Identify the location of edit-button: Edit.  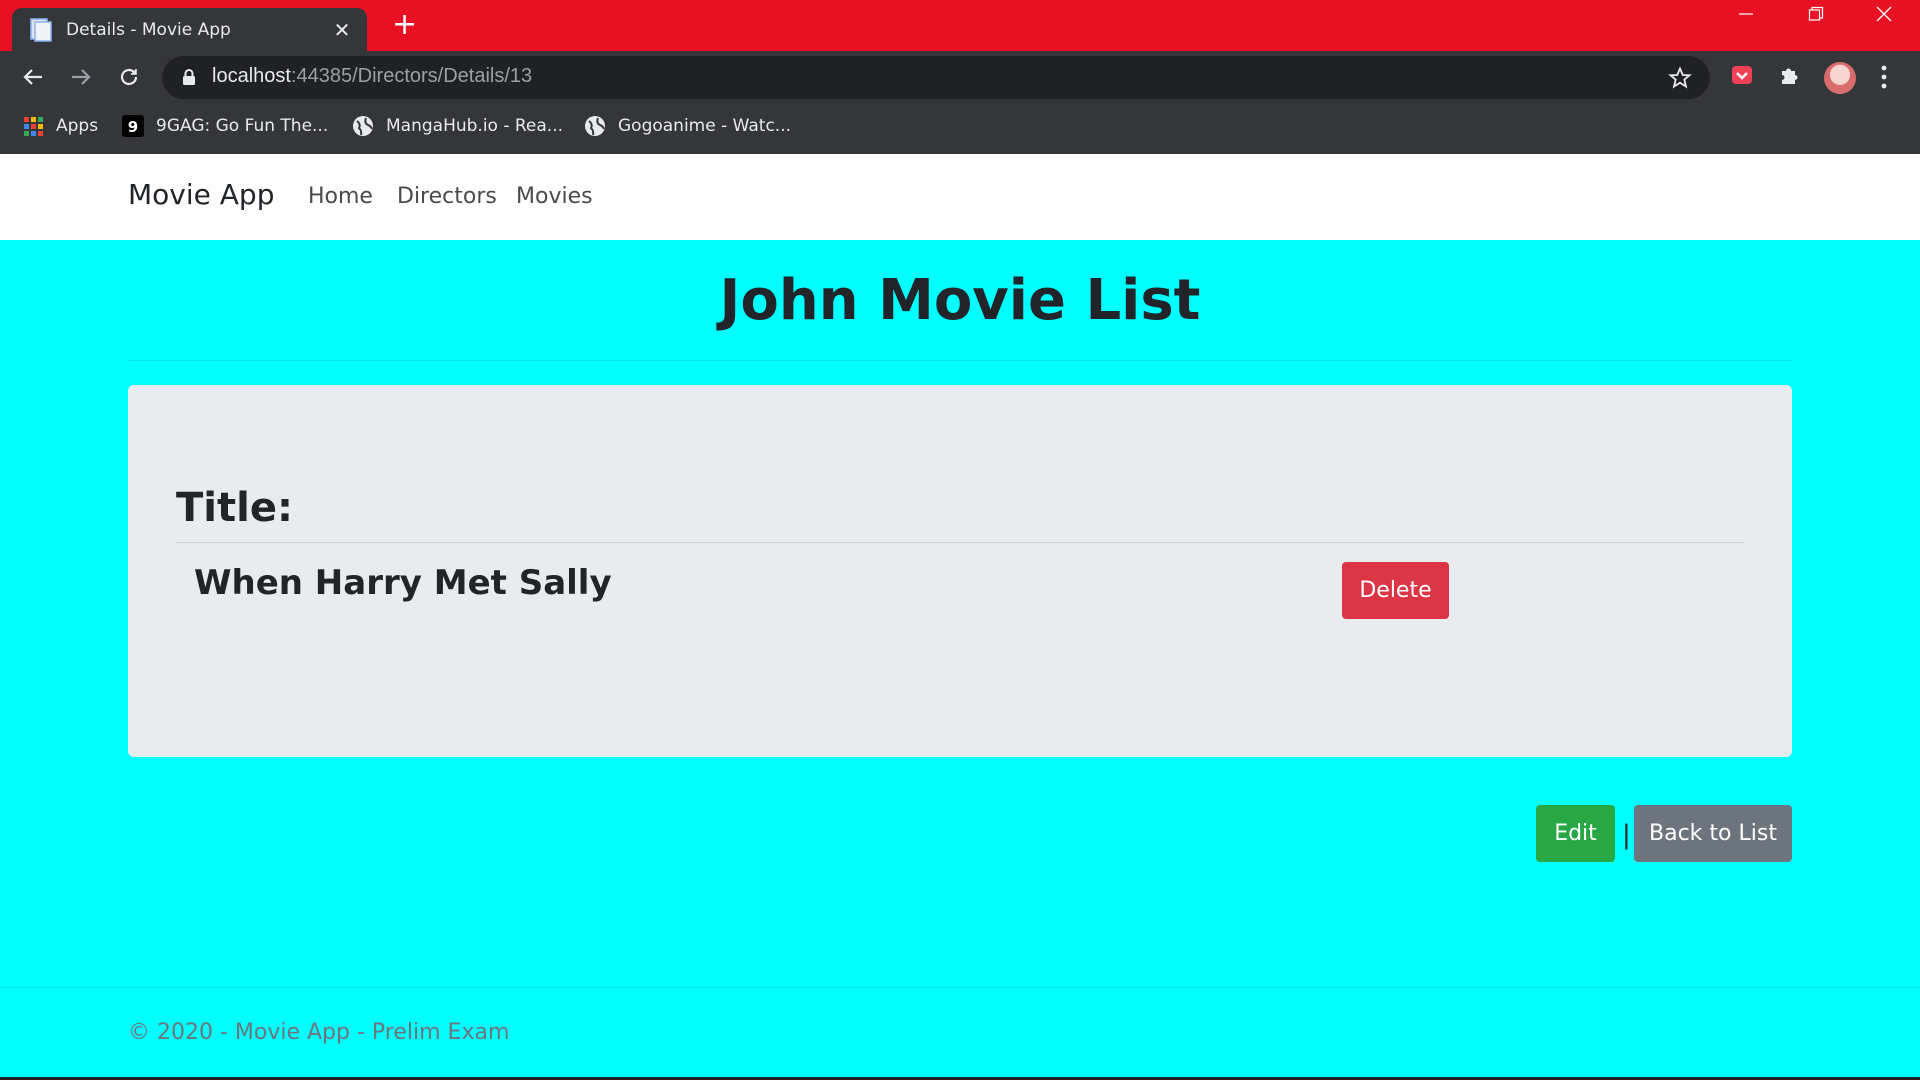
(1575, 833).